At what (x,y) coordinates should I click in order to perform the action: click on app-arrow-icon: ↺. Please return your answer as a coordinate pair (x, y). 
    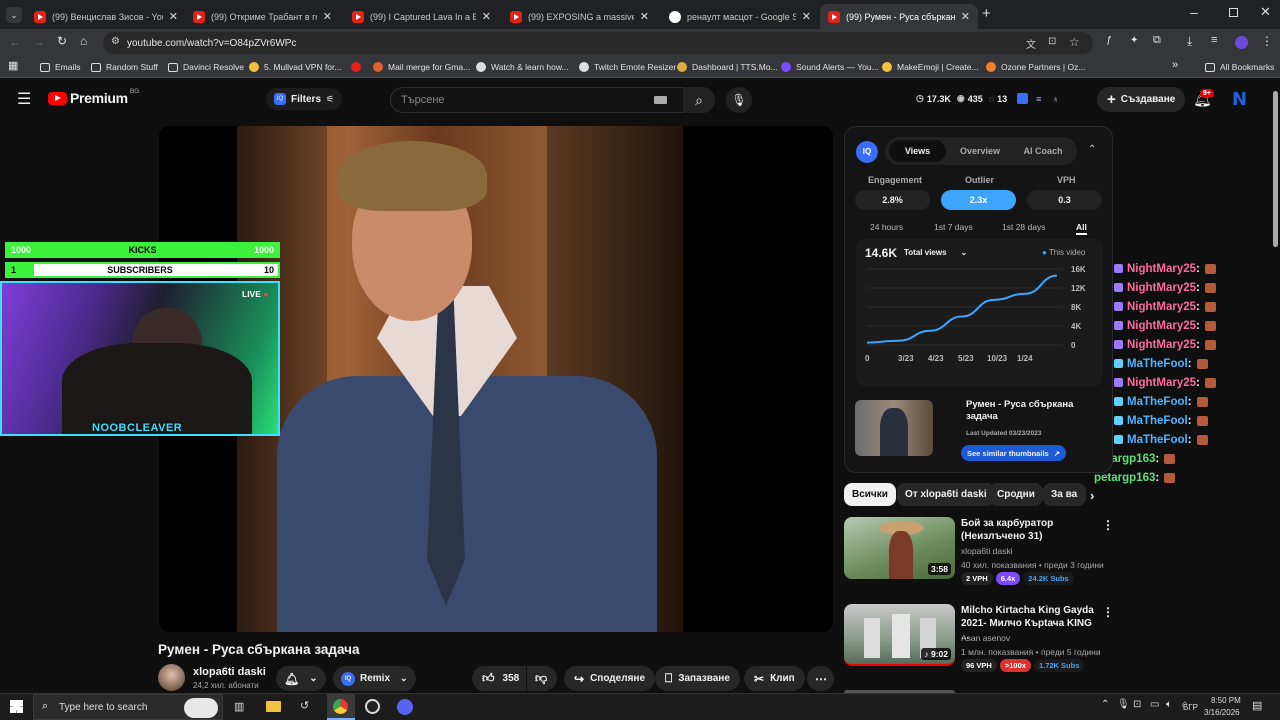
    Looking at the image, I should click on (304, 705).